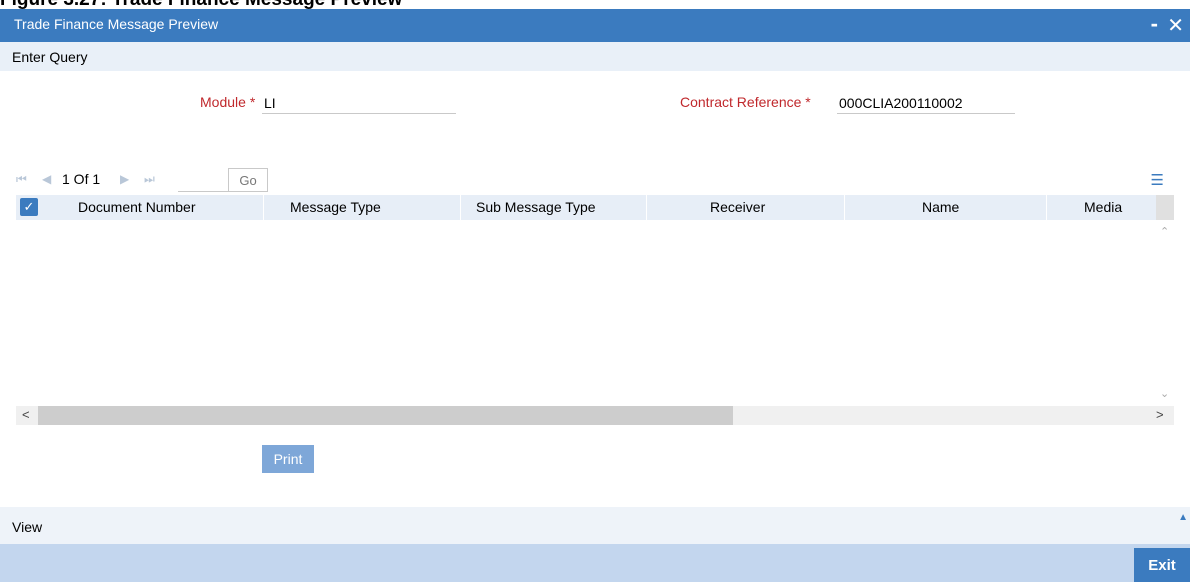 This screenshot has width=1190, height=582. What do you see at coordinates (46, 179) in the screenshot?
I see `previous-page-icon: ◀` at bounding box center [46, 179].